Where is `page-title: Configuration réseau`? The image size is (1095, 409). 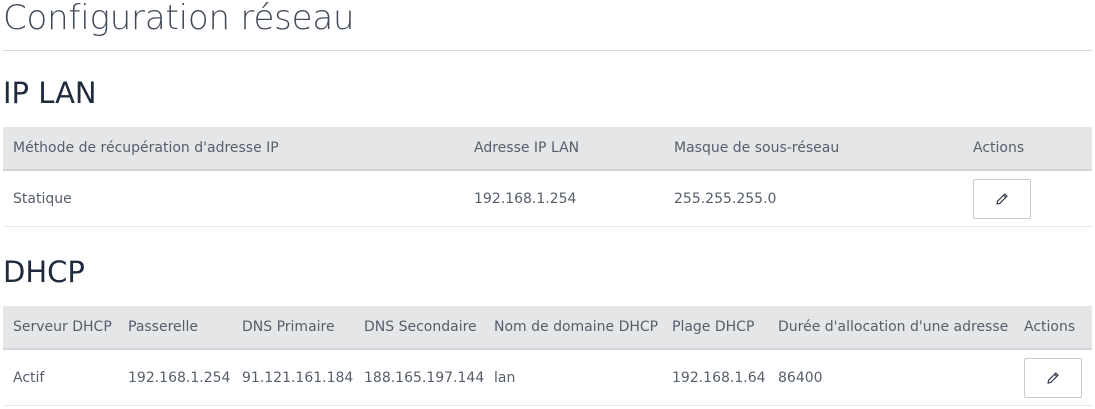 page-title: Configuration réseau is located at coordinates (179, 19).